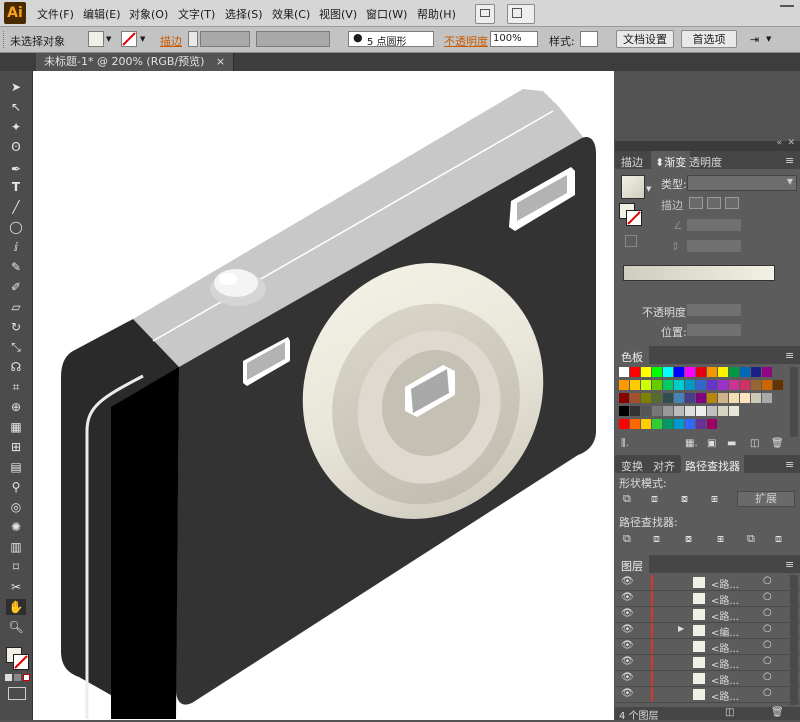 This screenshot has width=800, height=722. I want to click on variable-width-profile, so click(293, 39).